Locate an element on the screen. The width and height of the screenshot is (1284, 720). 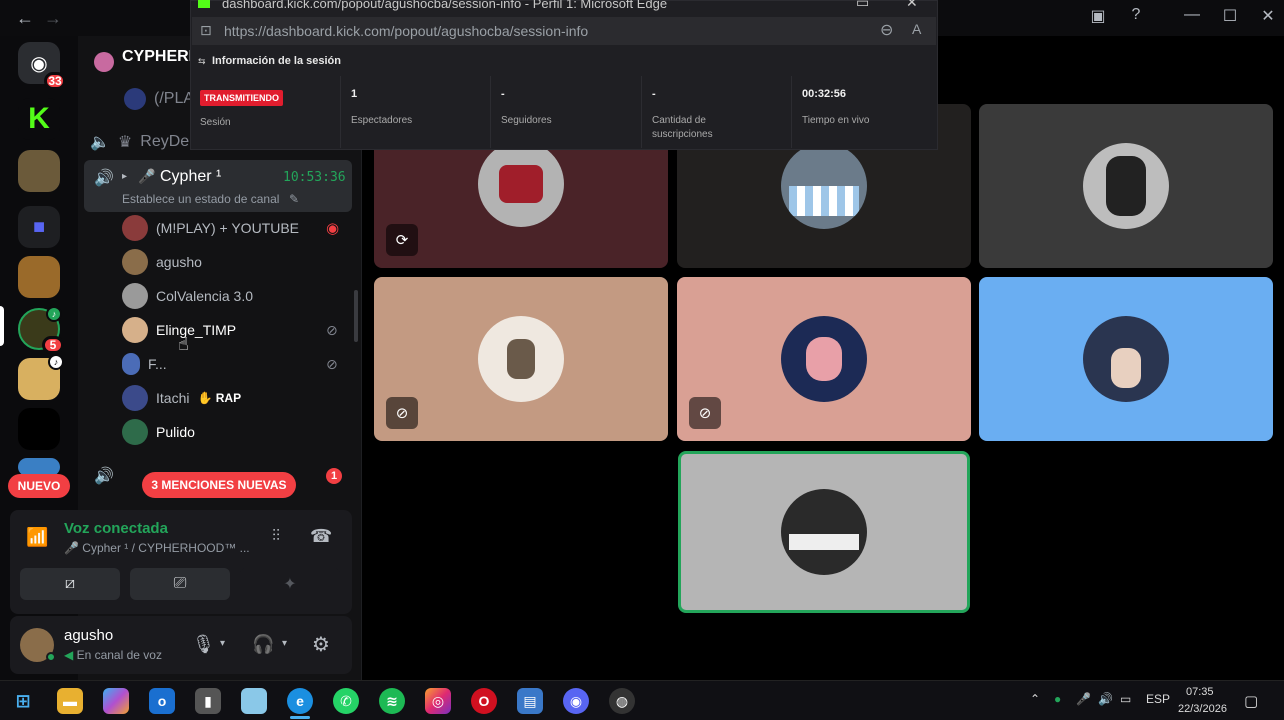
stat-viewers: 1 Espectadores is located at coordinates (415, 112).